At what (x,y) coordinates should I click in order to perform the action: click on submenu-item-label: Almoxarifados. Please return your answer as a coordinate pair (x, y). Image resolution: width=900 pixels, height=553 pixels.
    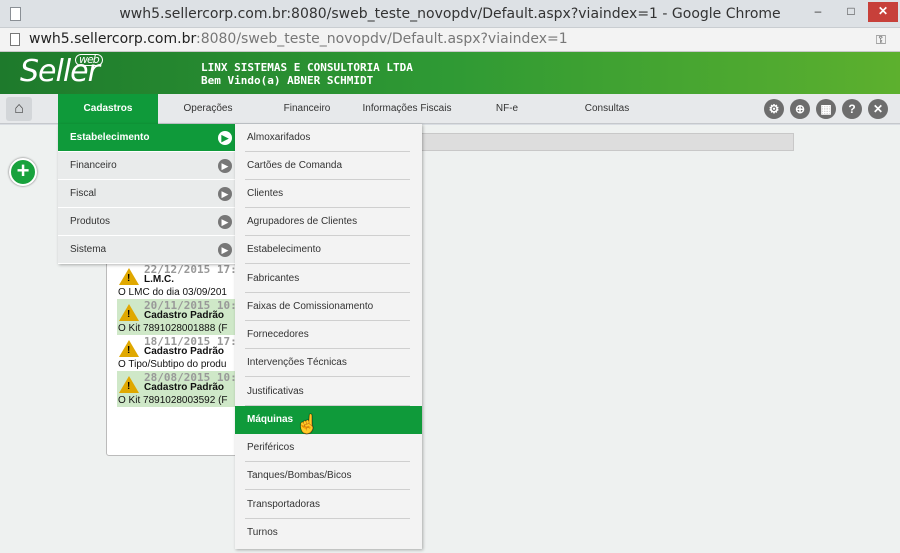
    Looking at the image, I should click on (279, 137).